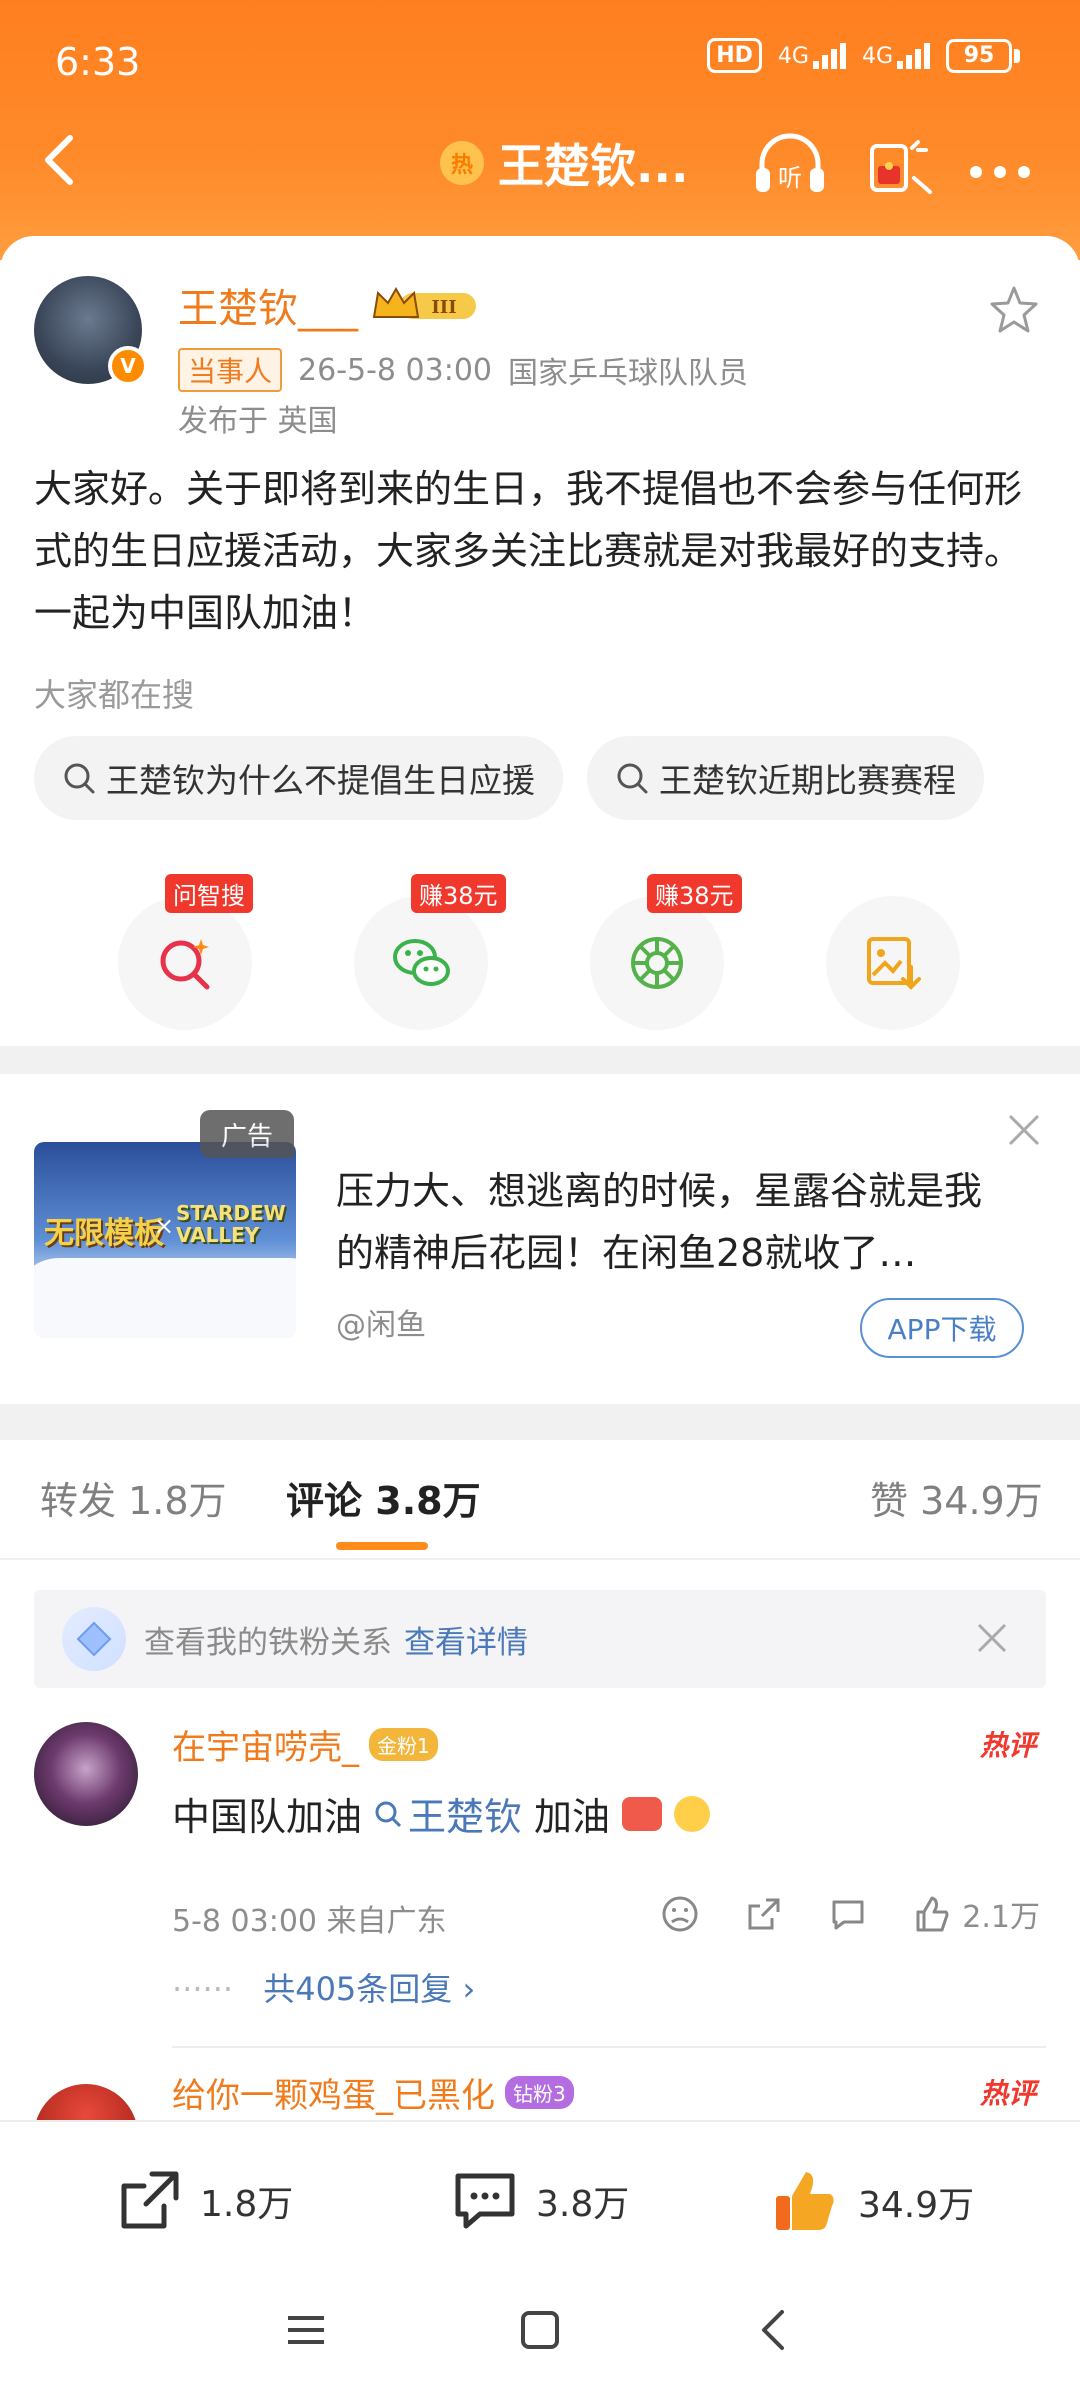  Describe the element at coordinates (734, 55) in the screenshot. I see `hd-icon: HD` at that location.